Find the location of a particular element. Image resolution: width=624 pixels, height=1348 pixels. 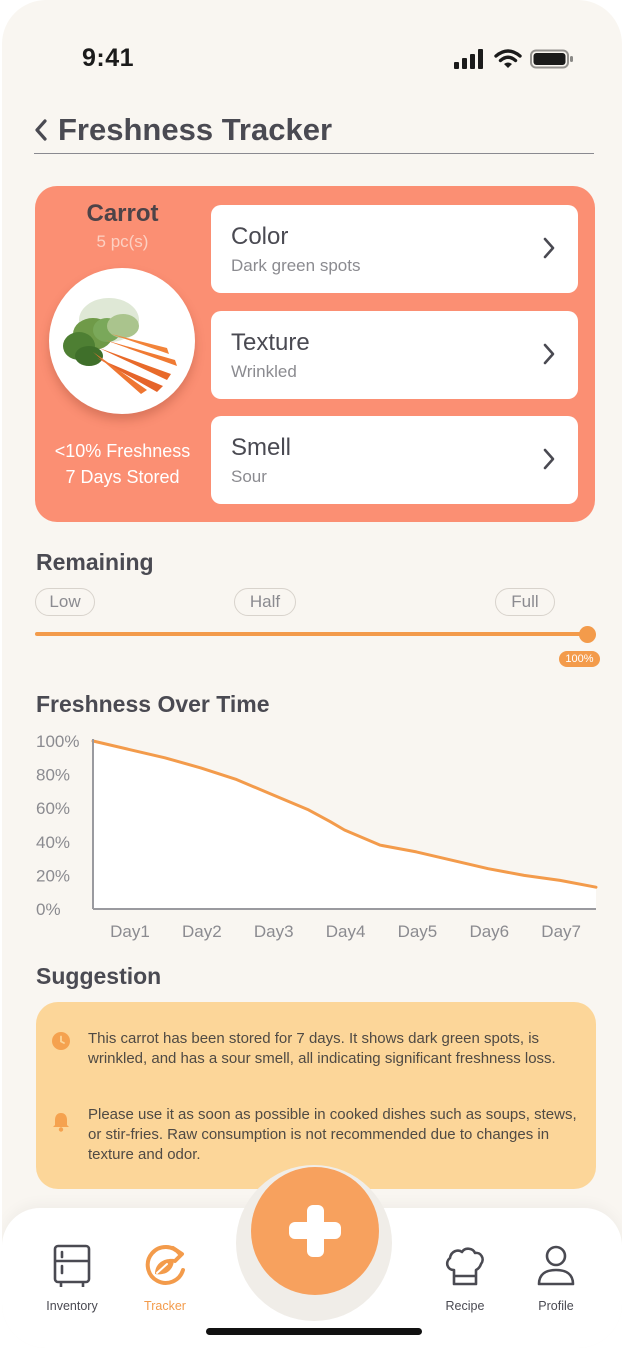

chef-hat-icon is located at coordinates (464, 1266).